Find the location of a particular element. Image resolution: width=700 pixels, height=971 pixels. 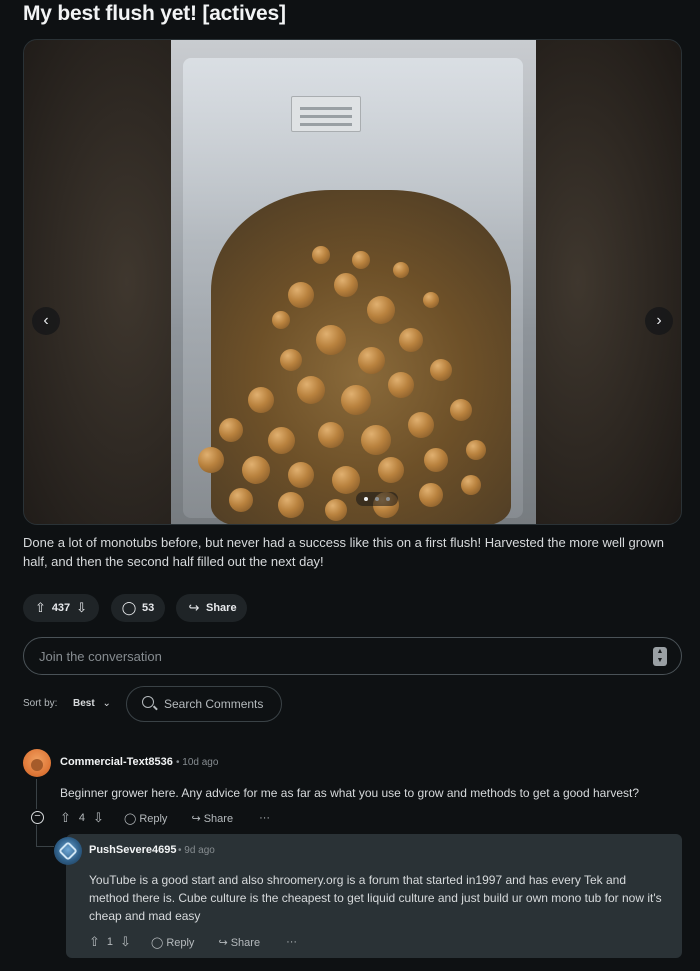

search-icon is located at coordinates (148, 702).